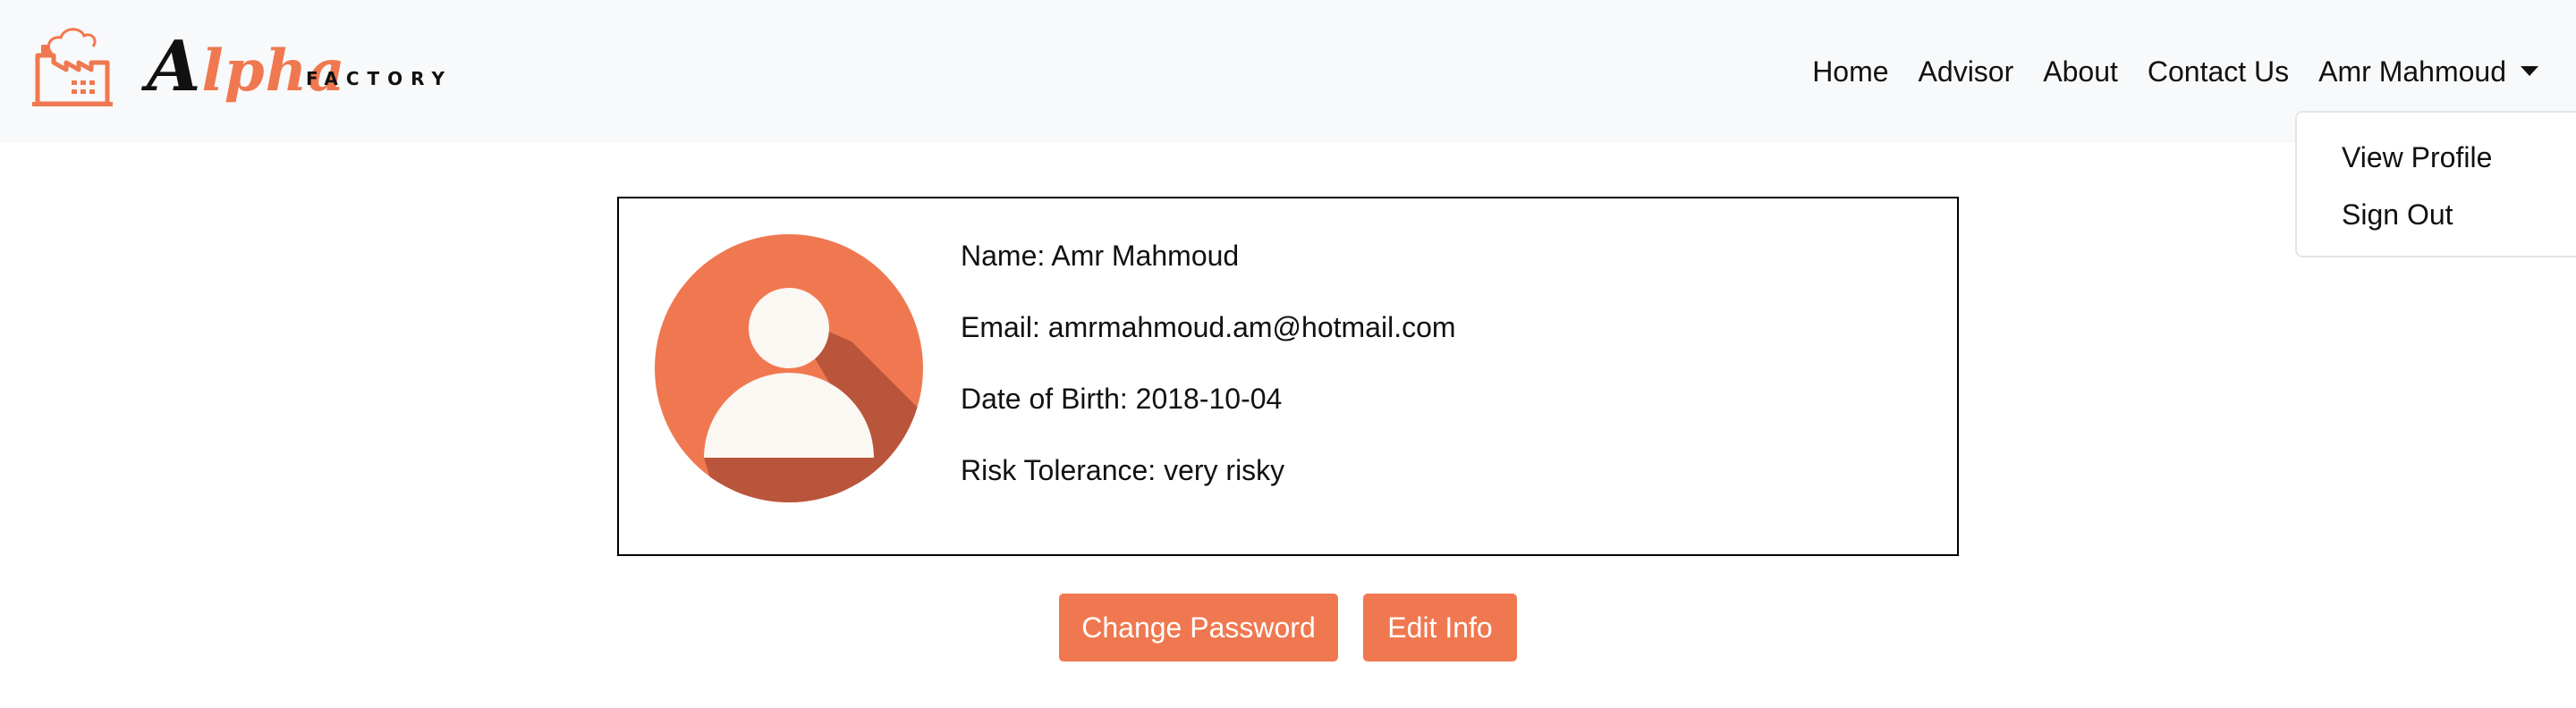 The width and height of the screenshot is (2576, 708). I want to click on factory-icon, so click(72, 67).